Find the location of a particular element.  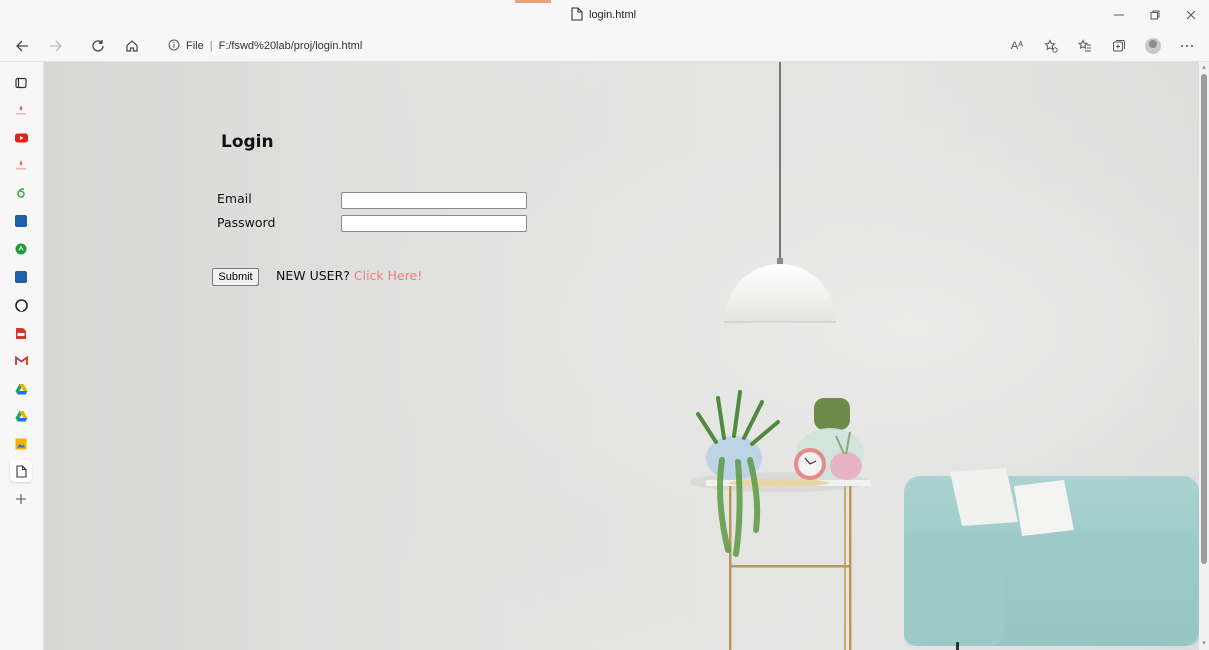

click-here-link: Click Here! is located at coordinates (388, 275).